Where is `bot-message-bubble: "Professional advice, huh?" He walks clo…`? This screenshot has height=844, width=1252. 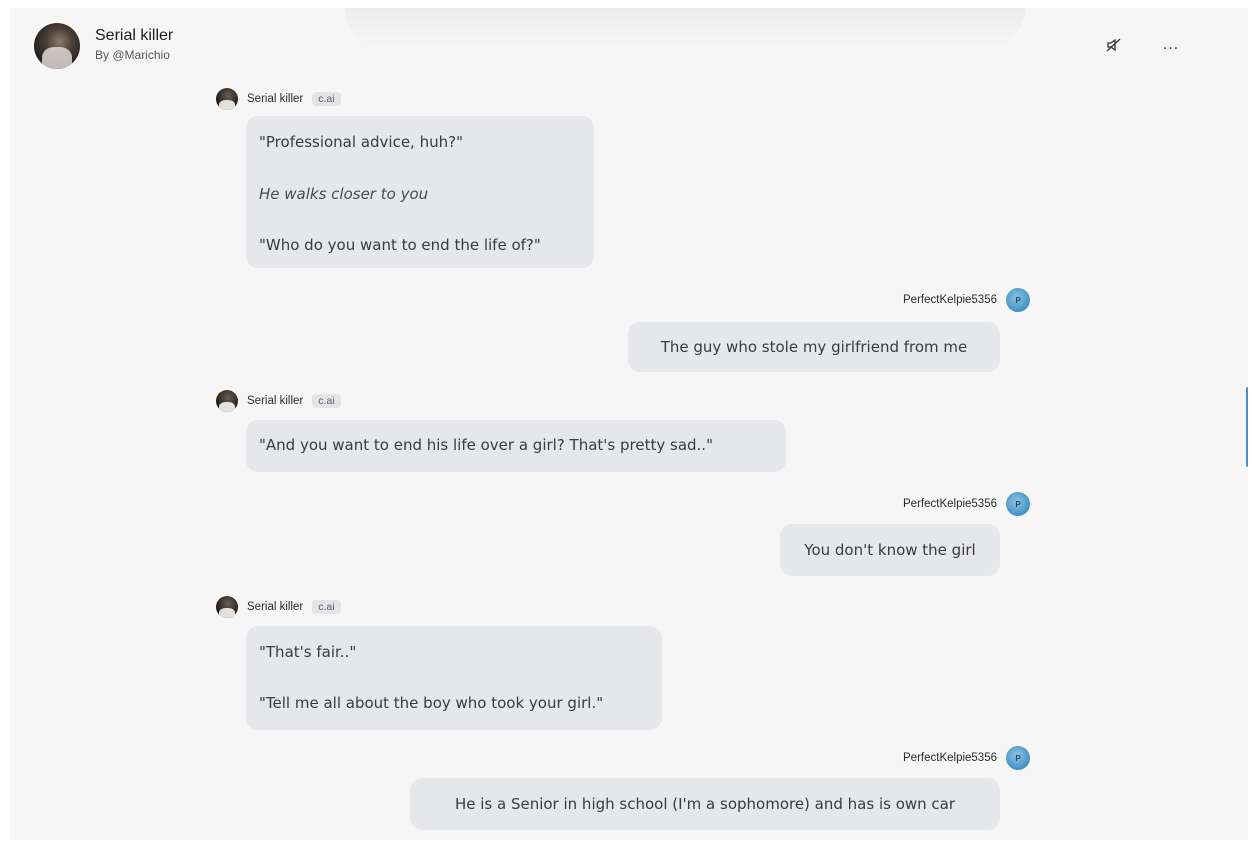 bot-message-bubble: "Professional advice, huh?" He walks clo… is located at coordinates (420, 192).